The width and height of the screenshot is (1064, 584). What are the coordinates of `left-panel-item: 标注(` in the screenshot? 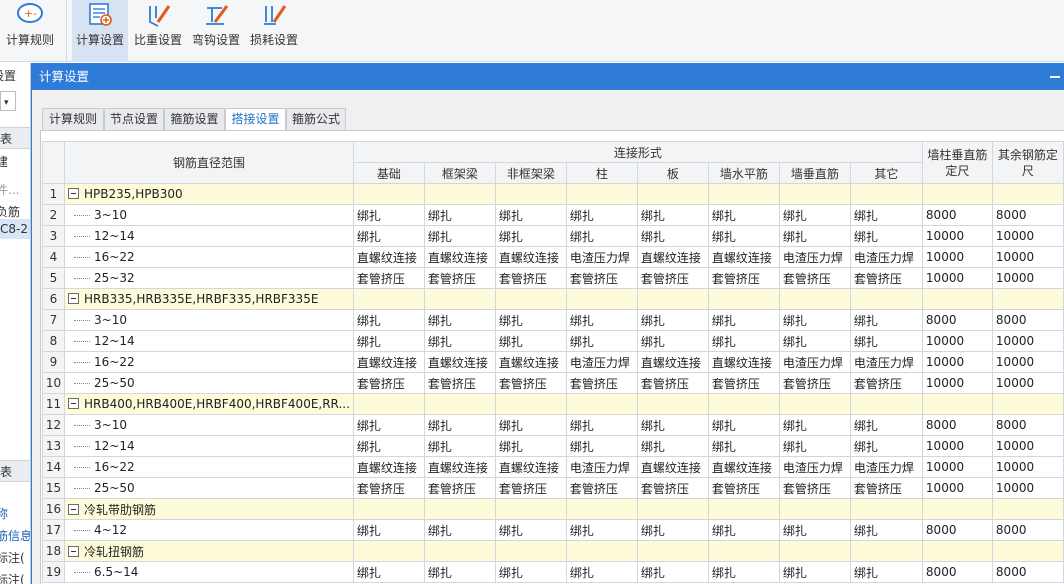 It's located at (12, 557).